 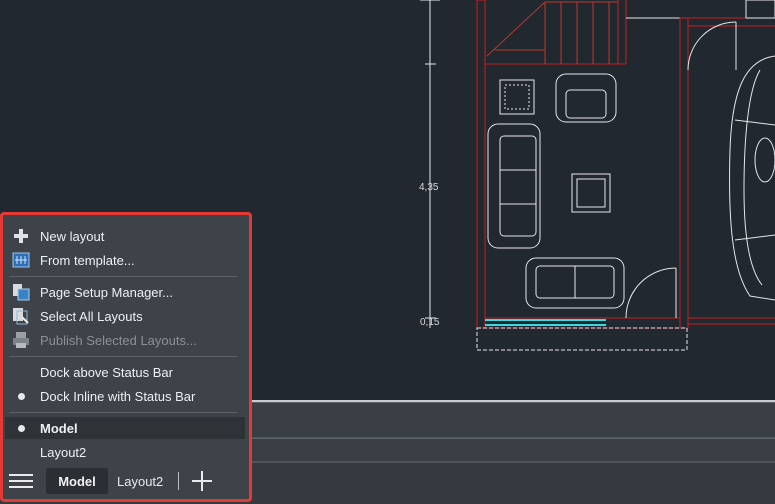 What do you see at coordinates (21, 236) in the screenshot?
I see `plus-icon` at bounding box center [21, 236].